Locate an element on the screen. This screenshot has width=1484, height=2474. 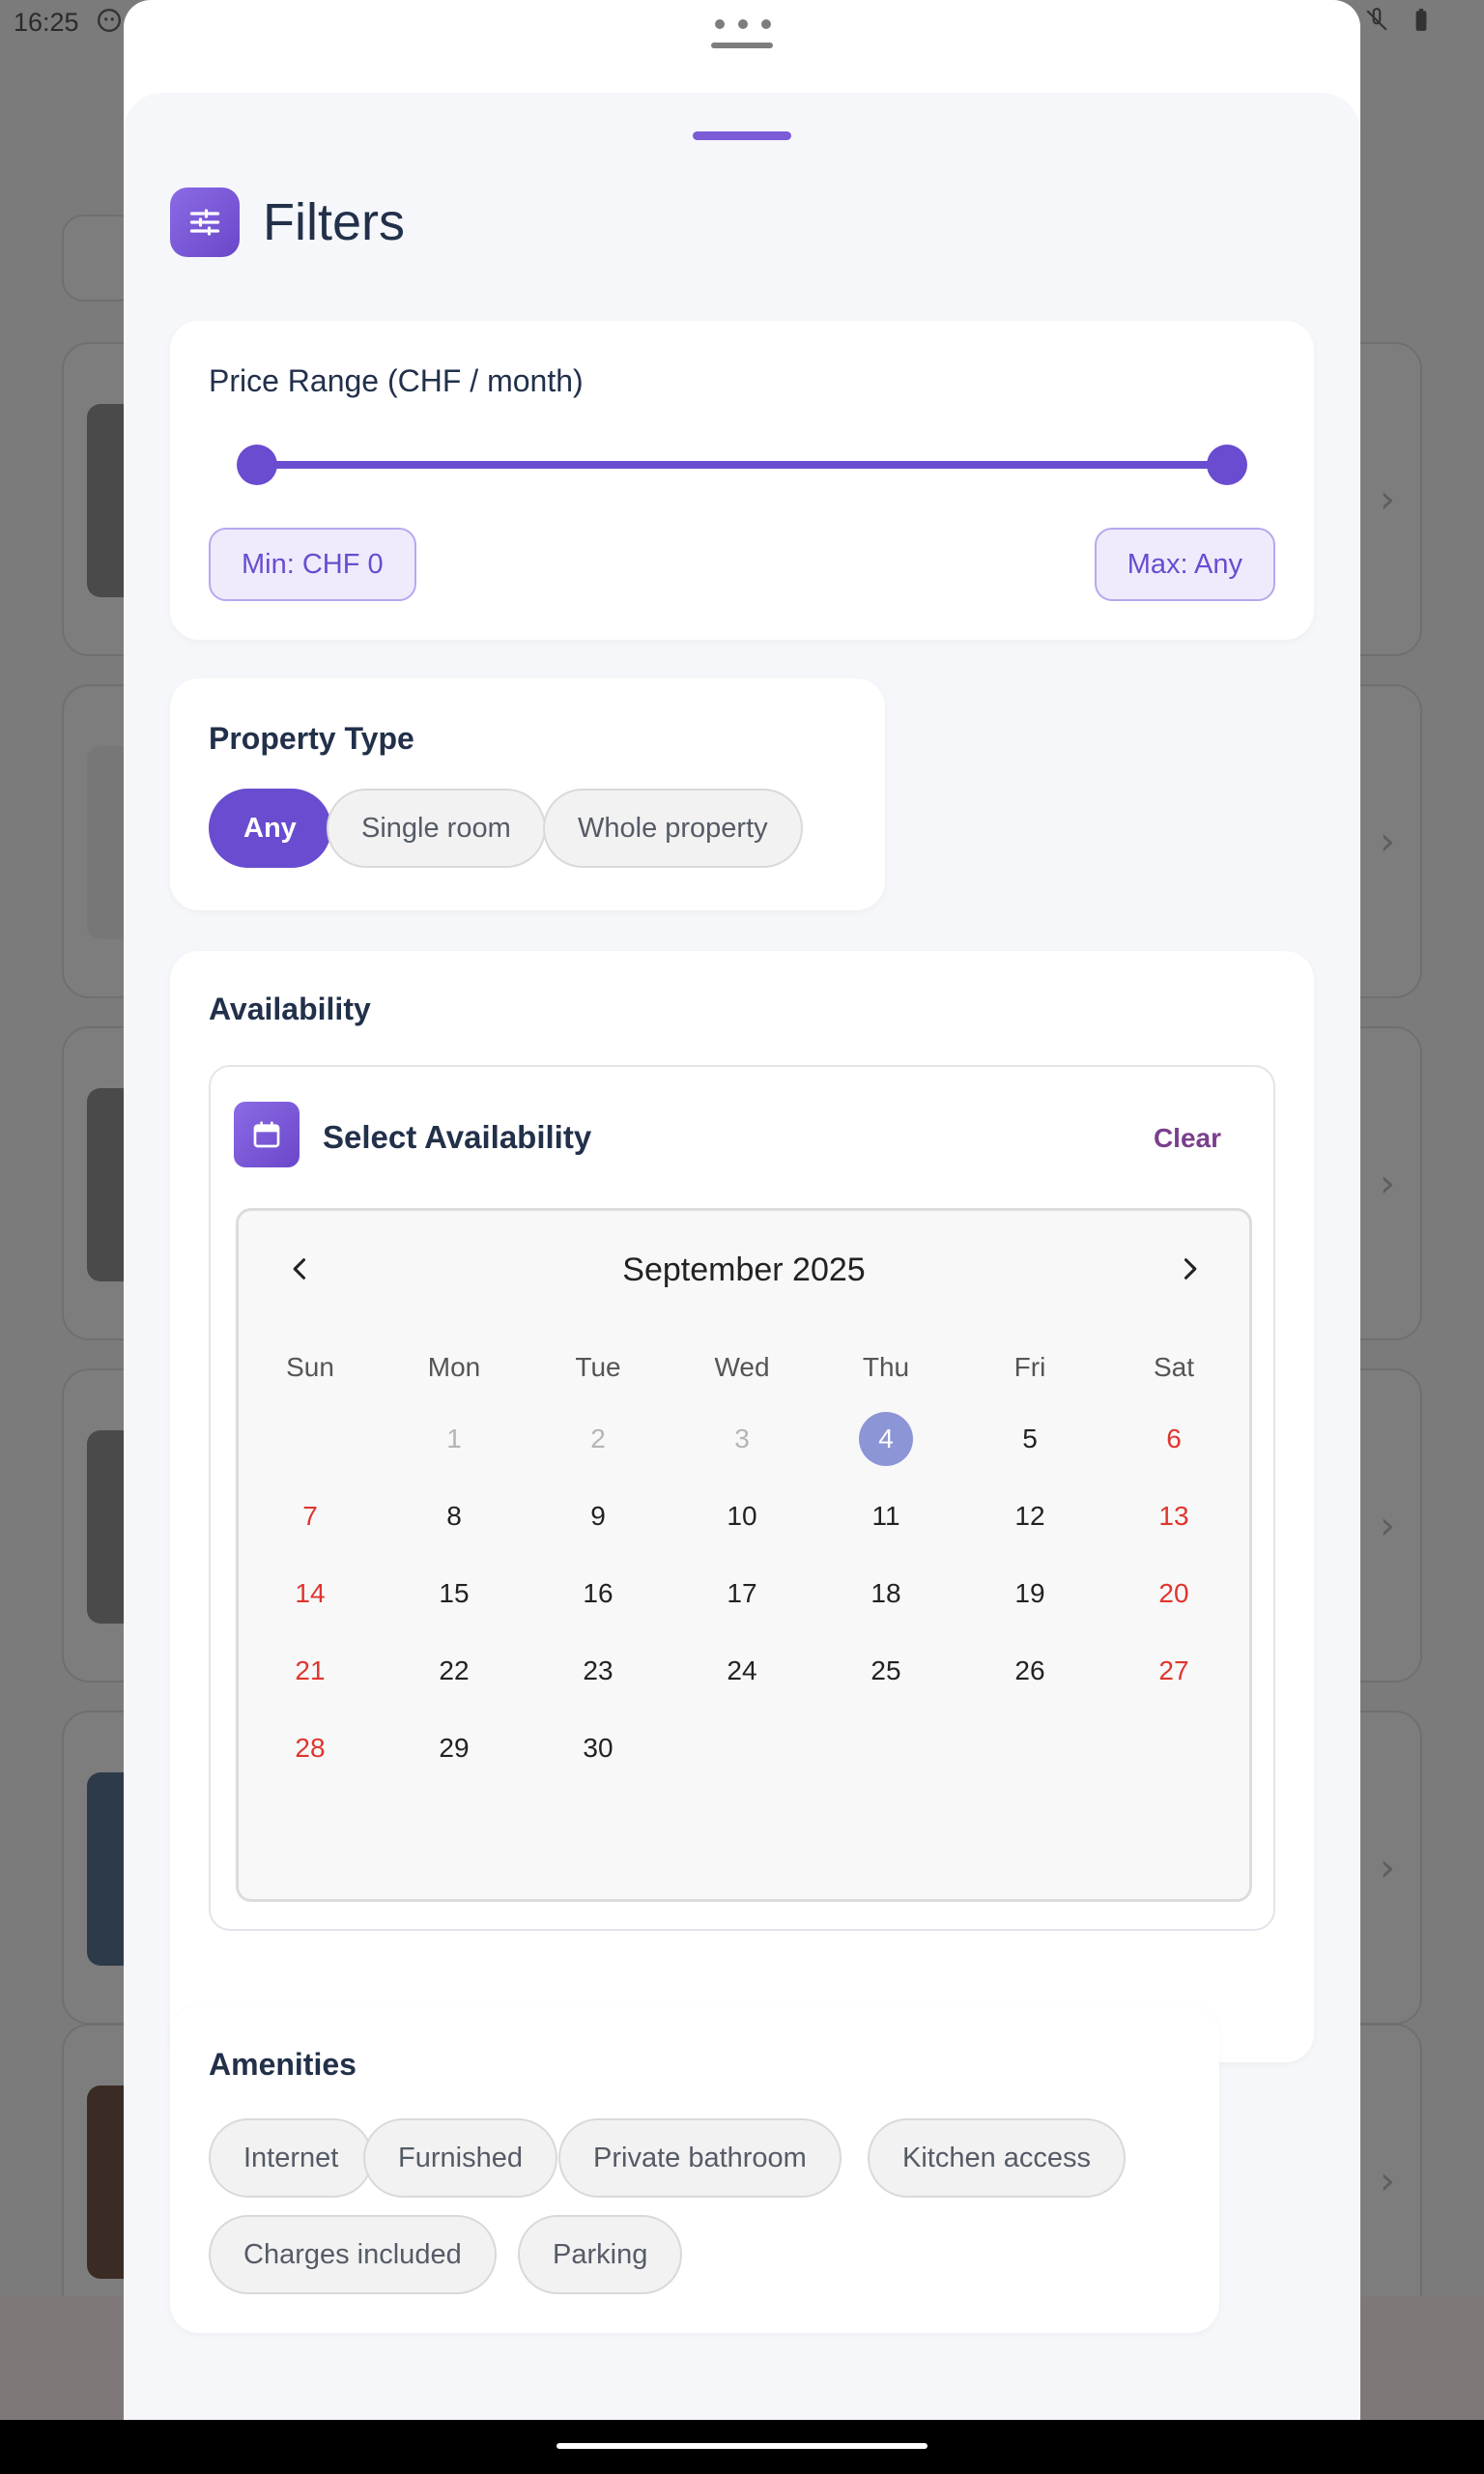
amenity-chip-furnished: Furnished is located at coordinates (460, 2158).